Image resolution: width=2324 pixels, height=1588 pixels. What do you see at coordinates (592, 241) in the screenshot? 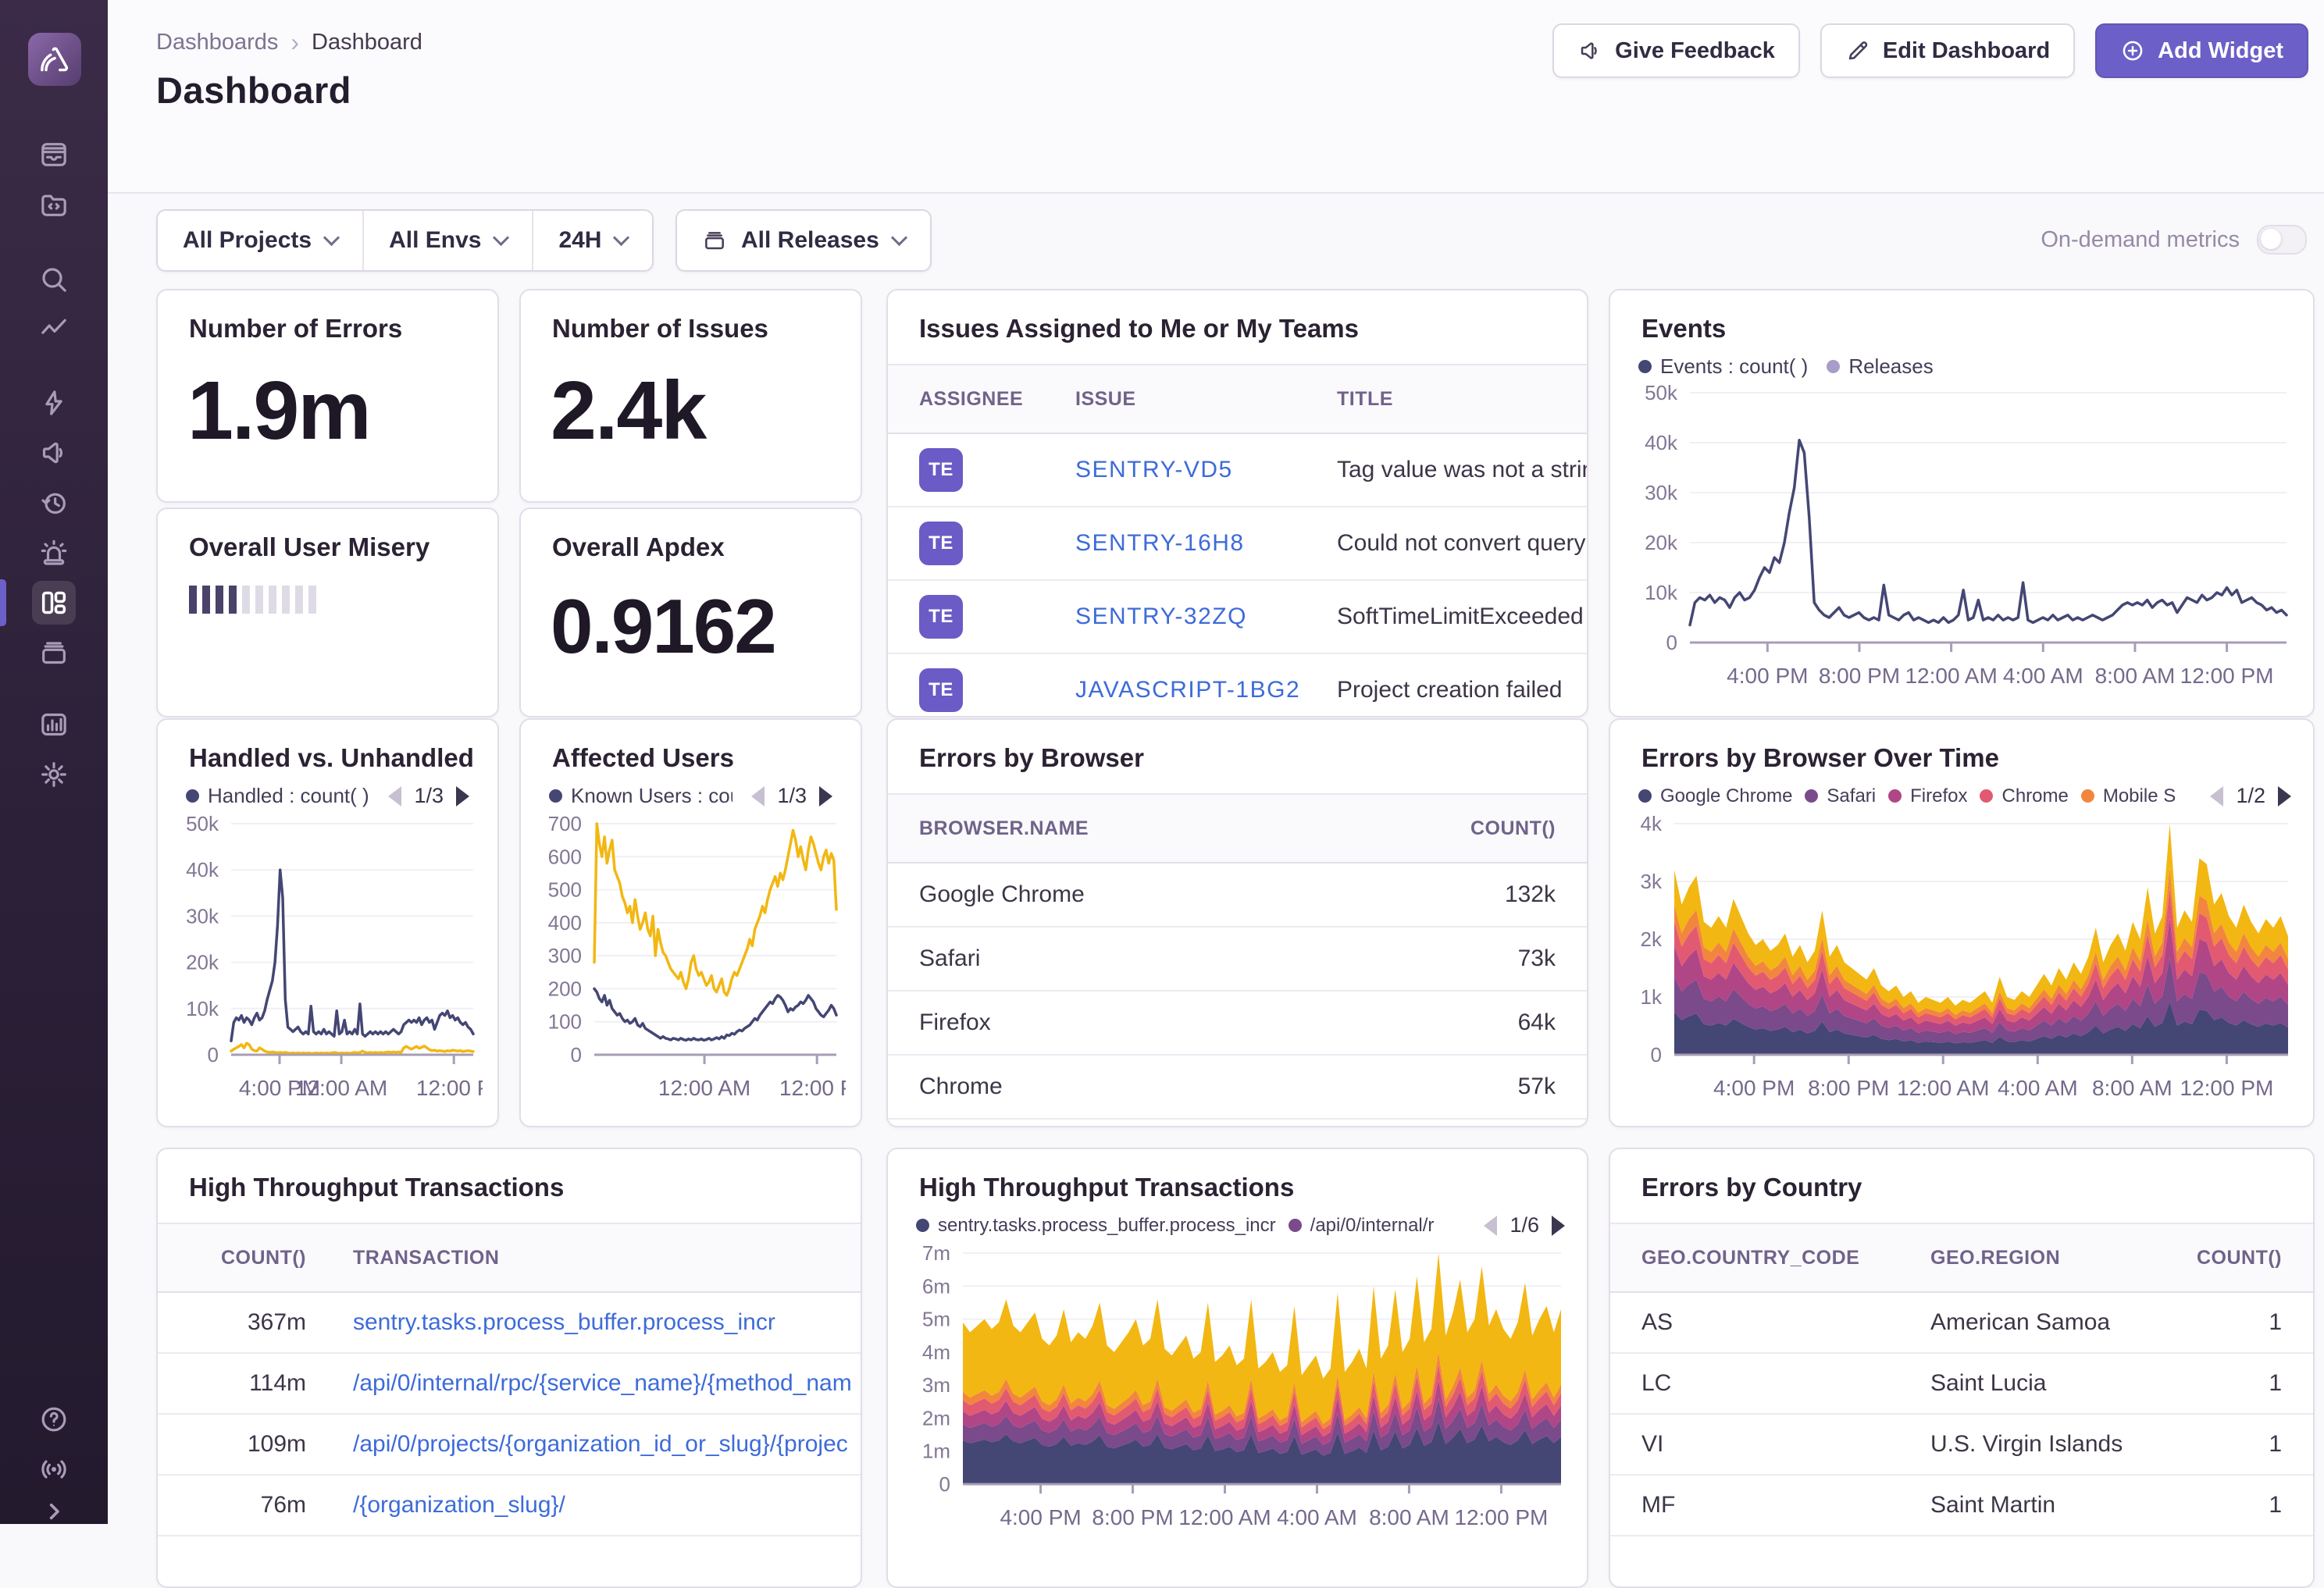
I see `date-range-filter: 24H` at bounding box center [592, 241].